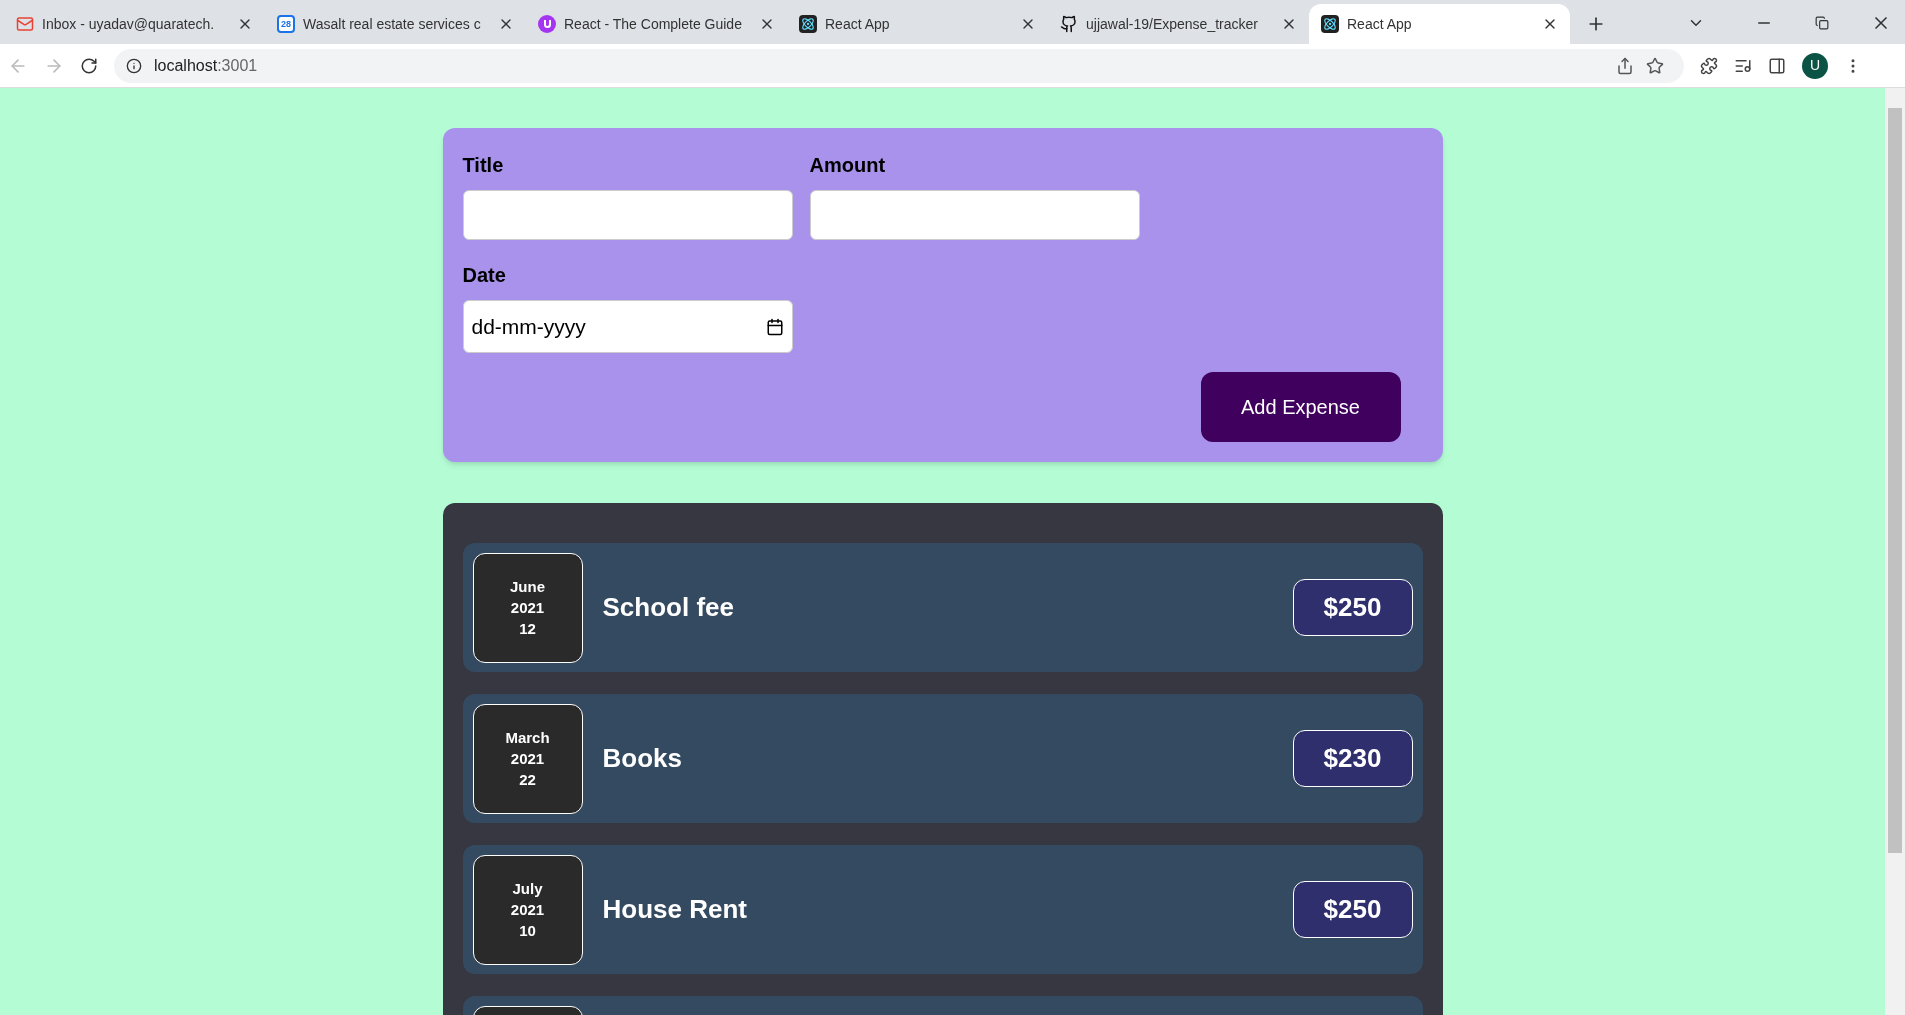 This screenshot has width=1905, height=1015. I want to click on add-expense-button: Add Expense, so click(1300, 407).